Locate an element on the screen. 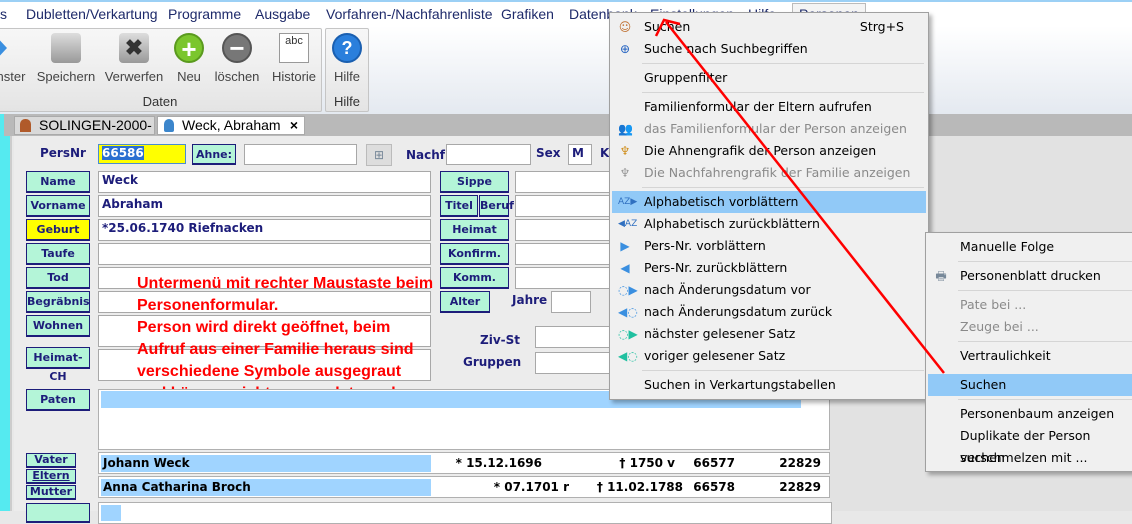  help-button: ? Hilfe is located at coordinates (347, 58).